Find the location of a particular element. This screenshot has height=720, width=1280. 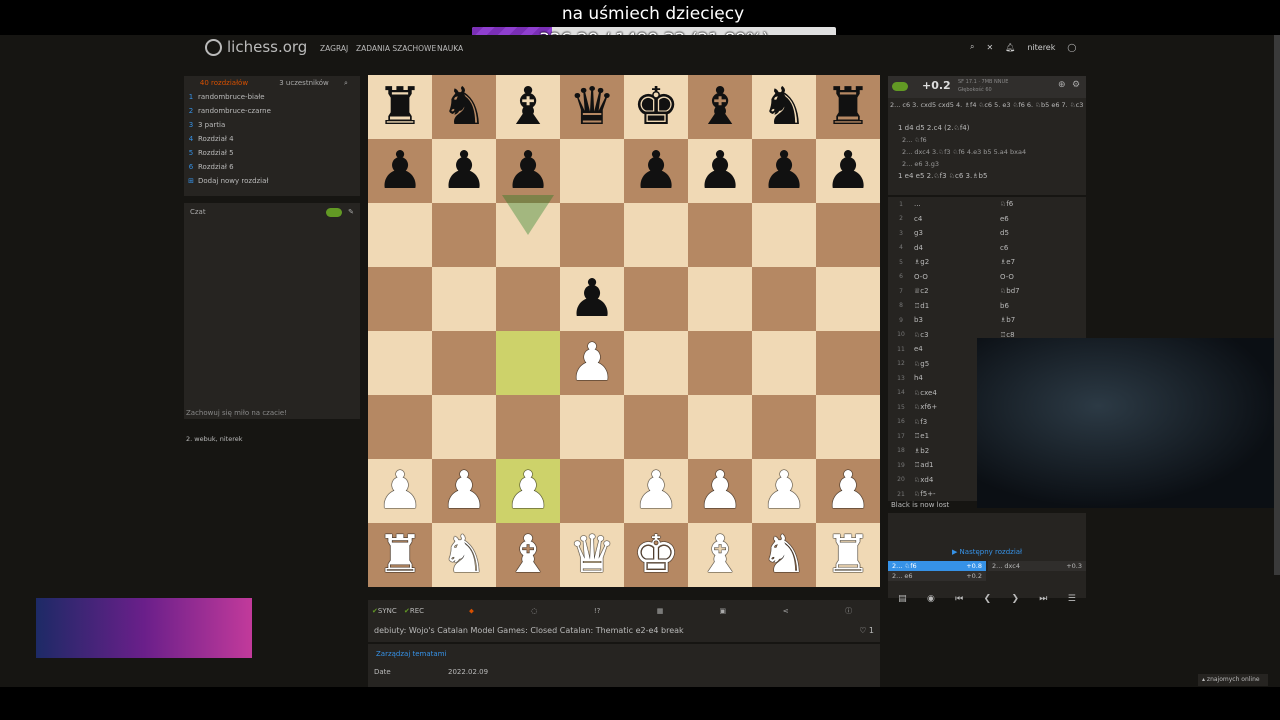

black-move: ♗b7 is located at coordinates (1043, 320).